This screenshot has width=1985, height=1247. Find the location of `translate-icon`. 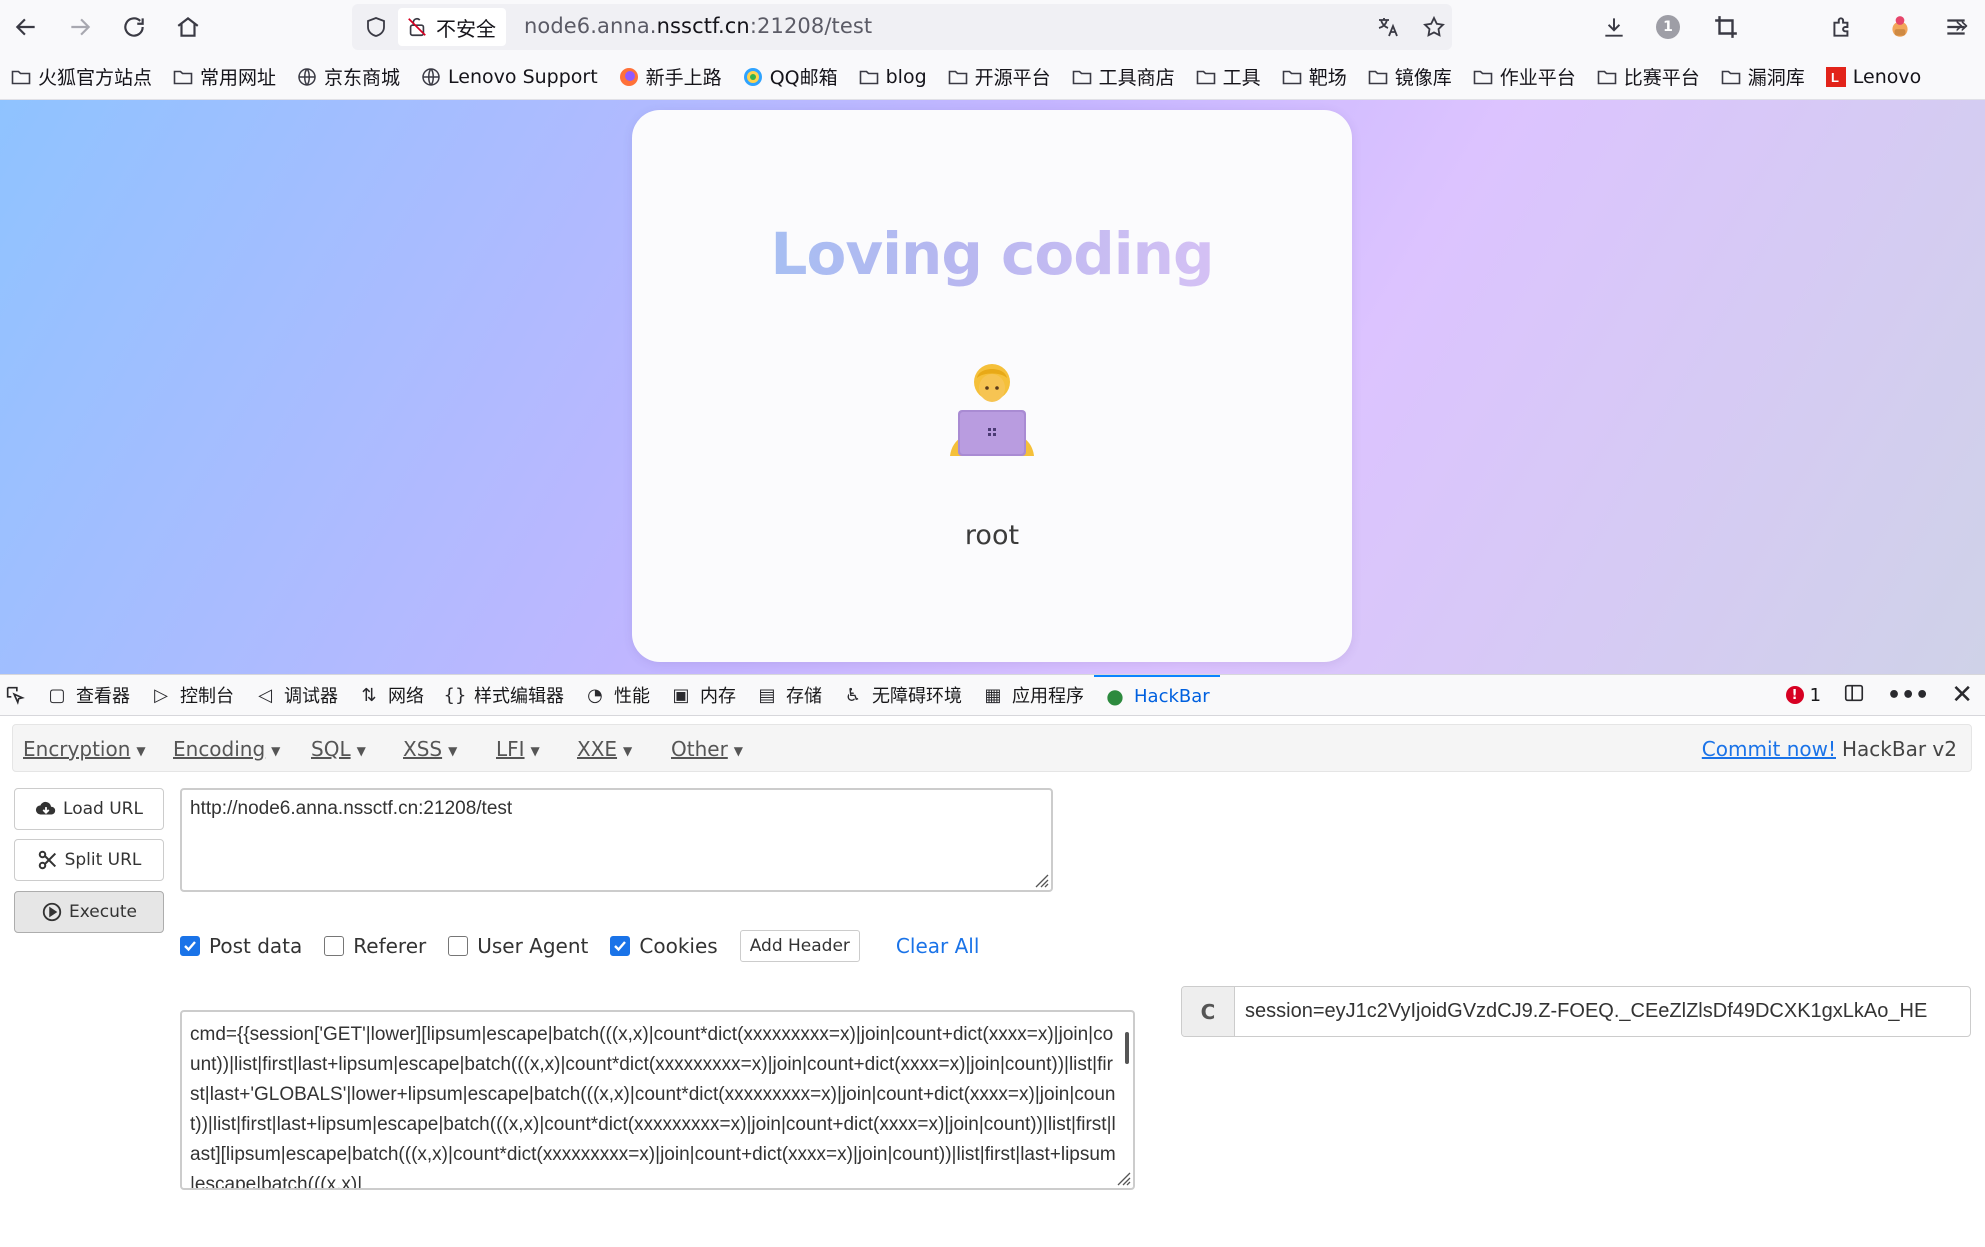

translate-icon is located at coordinates (1388, 27).